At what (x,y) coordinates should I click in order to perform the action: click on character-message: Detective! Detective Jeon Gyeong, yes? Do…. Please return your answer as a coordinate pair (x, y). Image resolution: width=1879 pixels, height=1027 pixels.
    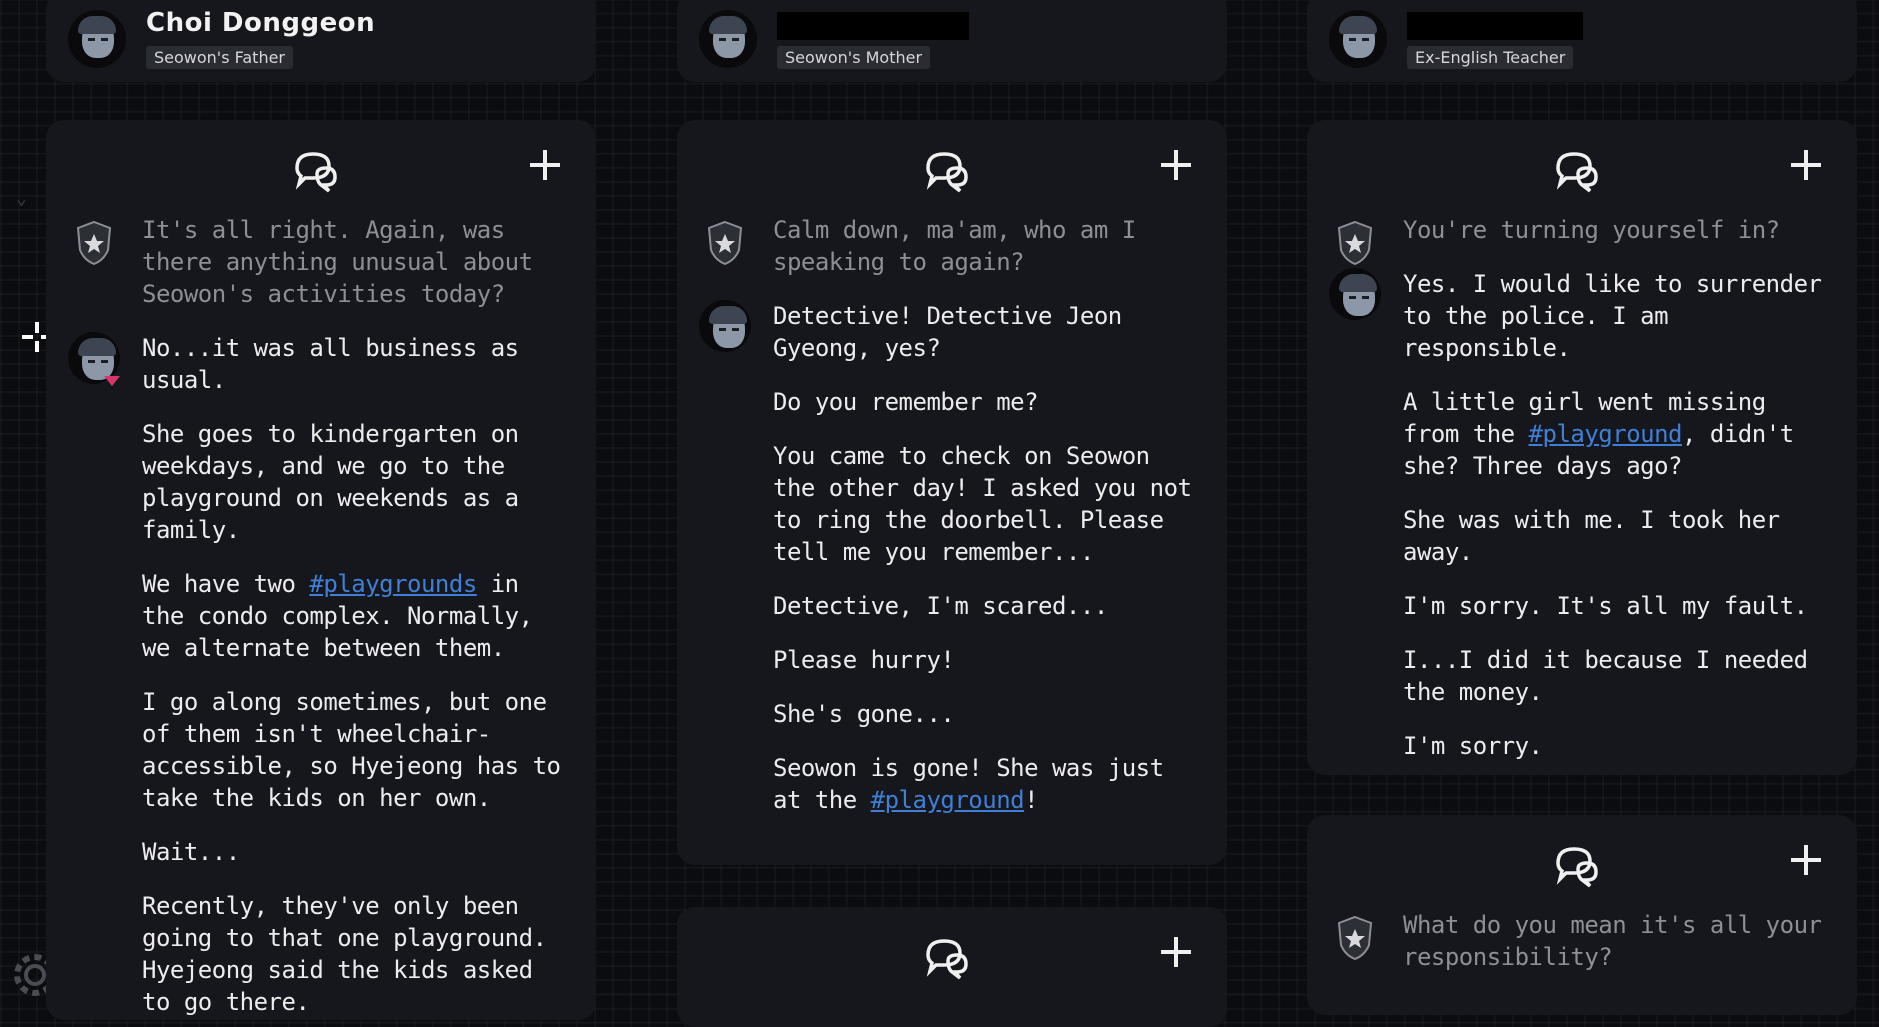
    Looking at the image, I should click on (952, 558).